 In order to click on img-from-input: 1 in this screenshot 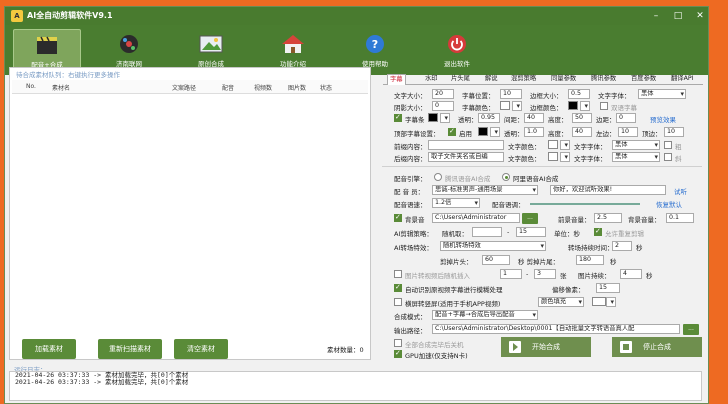, I will do `click(511, 274)`.